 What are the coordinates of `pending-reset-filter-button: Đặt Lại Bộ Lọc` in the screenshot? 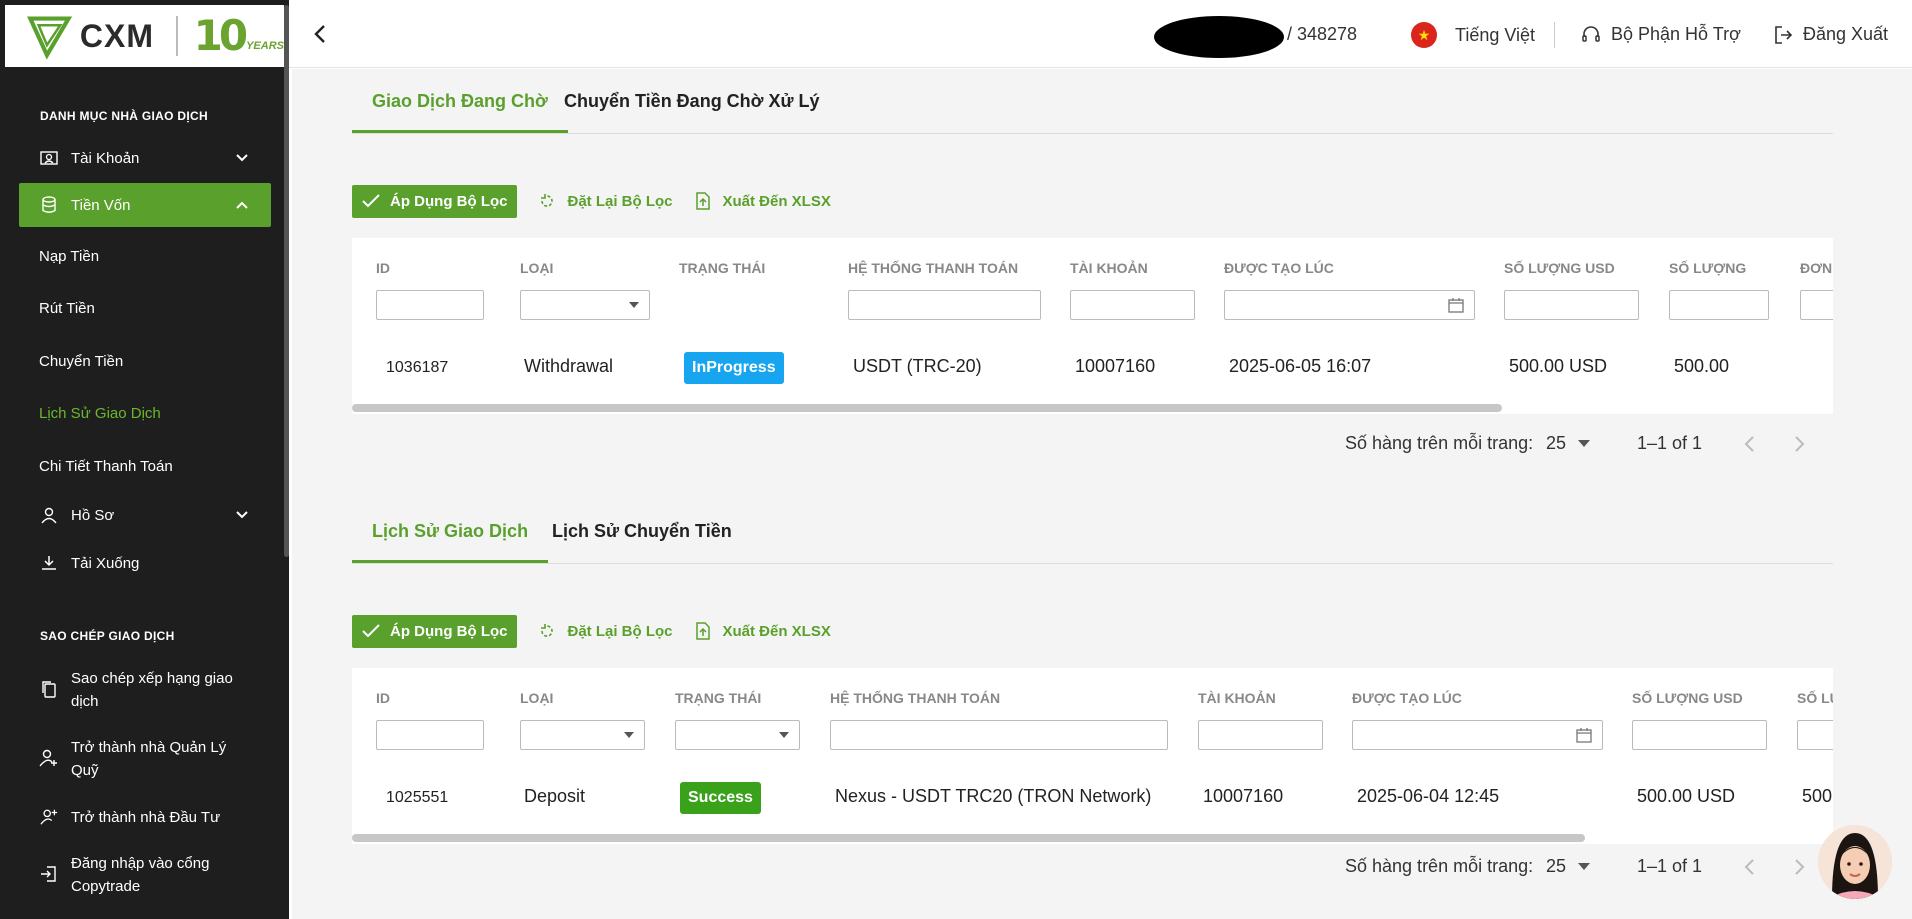 It's located at (606, 201).